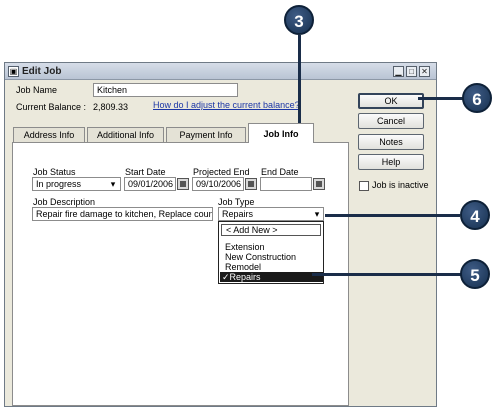  Describe the element at coordinates (411, 71) in the screenshot. I see `maximize-icon: □` at that location.